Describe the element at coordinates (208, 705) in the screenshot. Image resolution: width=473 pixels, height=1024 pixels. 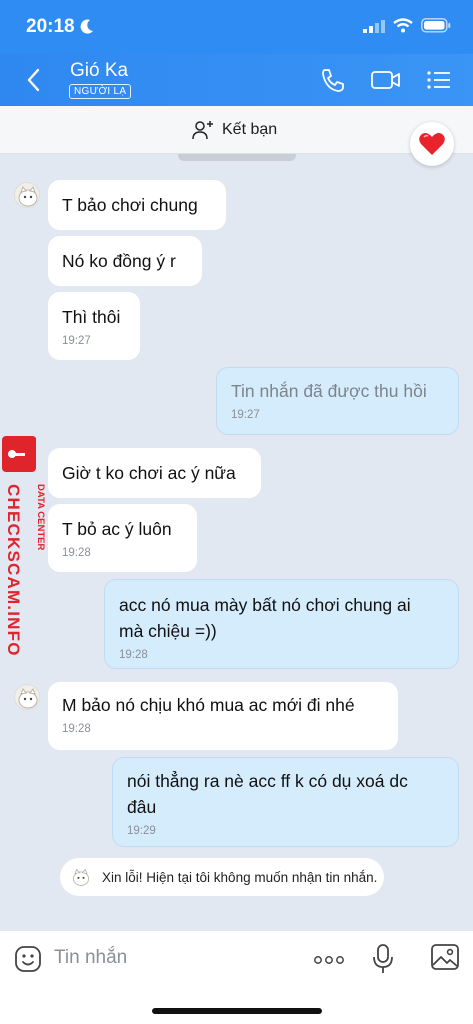
I see `message-text: M bảo nó chịu khó mua ac mới đi nhé` at that location.